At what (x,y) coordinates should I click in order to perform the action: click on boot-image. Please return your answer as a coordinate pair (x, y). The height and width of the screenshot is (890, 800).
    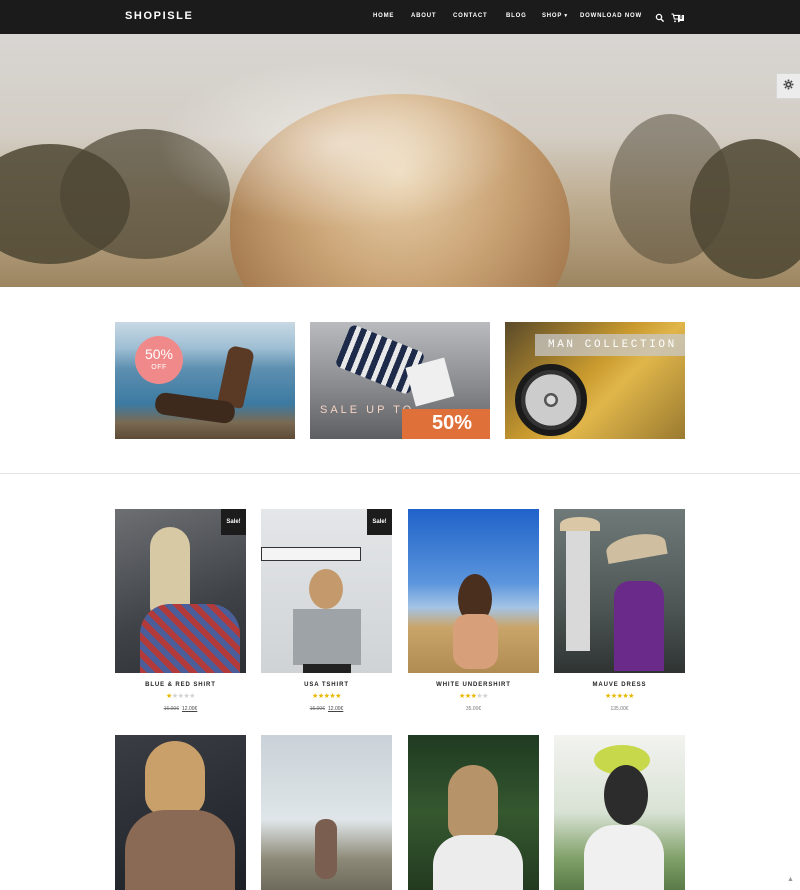
    Looking at the image, I should click on (236, 377).